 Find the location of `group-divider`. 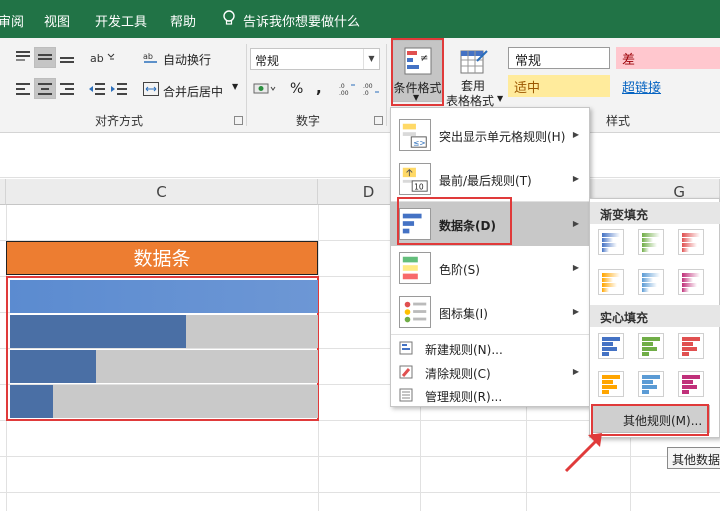

group-divider is located at coordinates (386, 85).